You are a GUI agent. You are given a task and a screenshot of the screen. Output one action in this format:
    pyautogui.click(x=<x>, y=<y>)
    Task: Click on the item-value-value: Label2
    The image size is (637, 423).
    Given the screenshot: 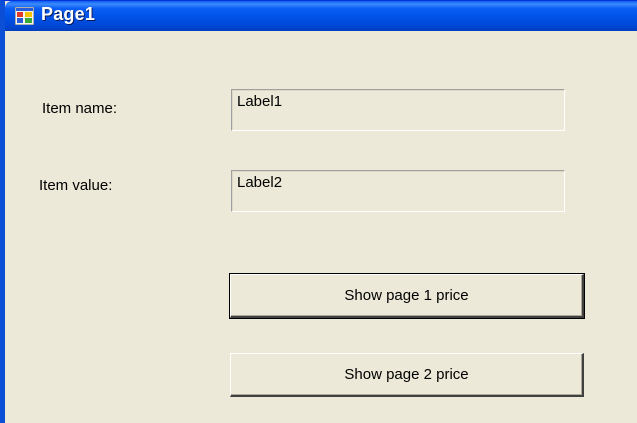 What is the action you would take?
    pyautogui.click(x=398, y=191)
    